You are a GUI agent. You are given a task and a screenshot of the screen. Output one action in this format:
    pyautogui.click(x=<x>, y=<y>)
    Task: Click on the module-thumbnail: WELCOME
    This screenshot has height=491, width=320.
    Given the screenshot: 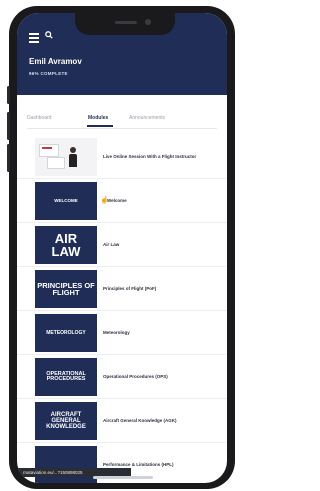 What is the action you would take?
    pyautogui.click(x=66, y=201)
    